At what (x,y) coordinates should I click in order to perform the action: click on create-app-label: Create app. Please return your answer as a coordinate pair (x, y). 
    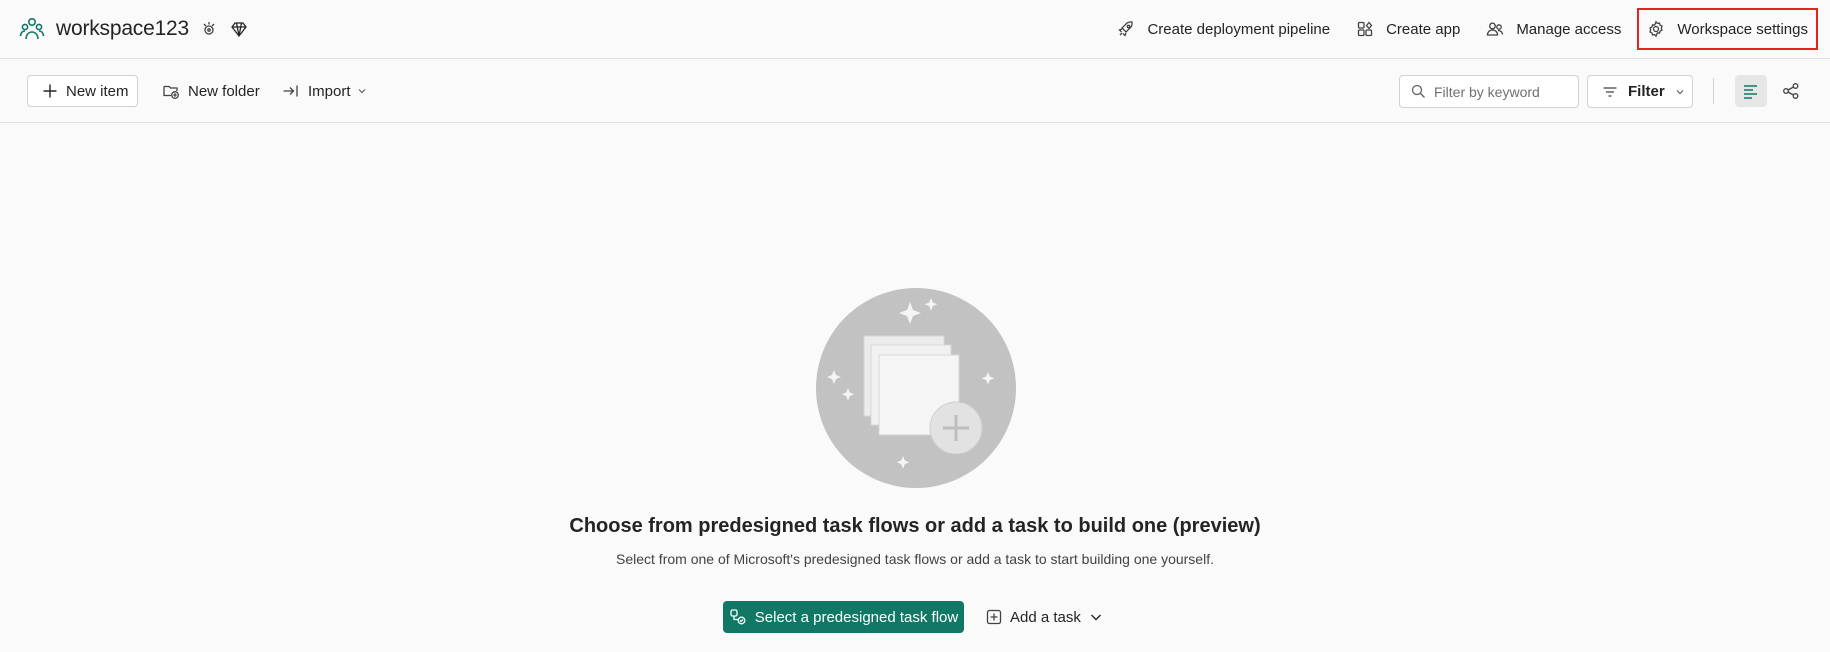
    Looking at the image, I should click on (1423, 29).